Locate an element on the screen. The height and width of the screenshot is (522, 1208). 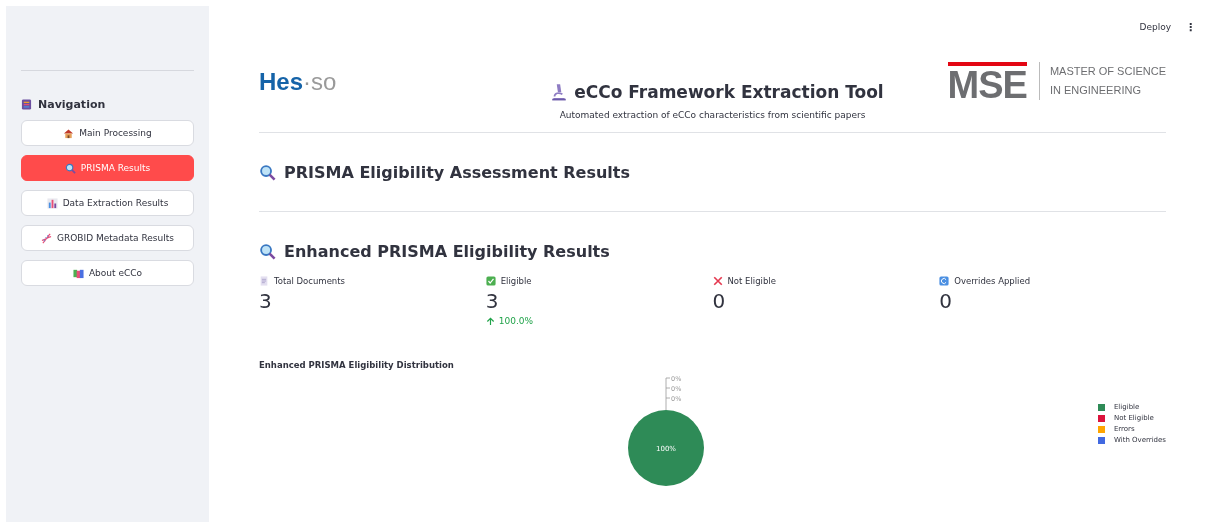
nav-button: About eCCo is located at coordinates (107, 273).